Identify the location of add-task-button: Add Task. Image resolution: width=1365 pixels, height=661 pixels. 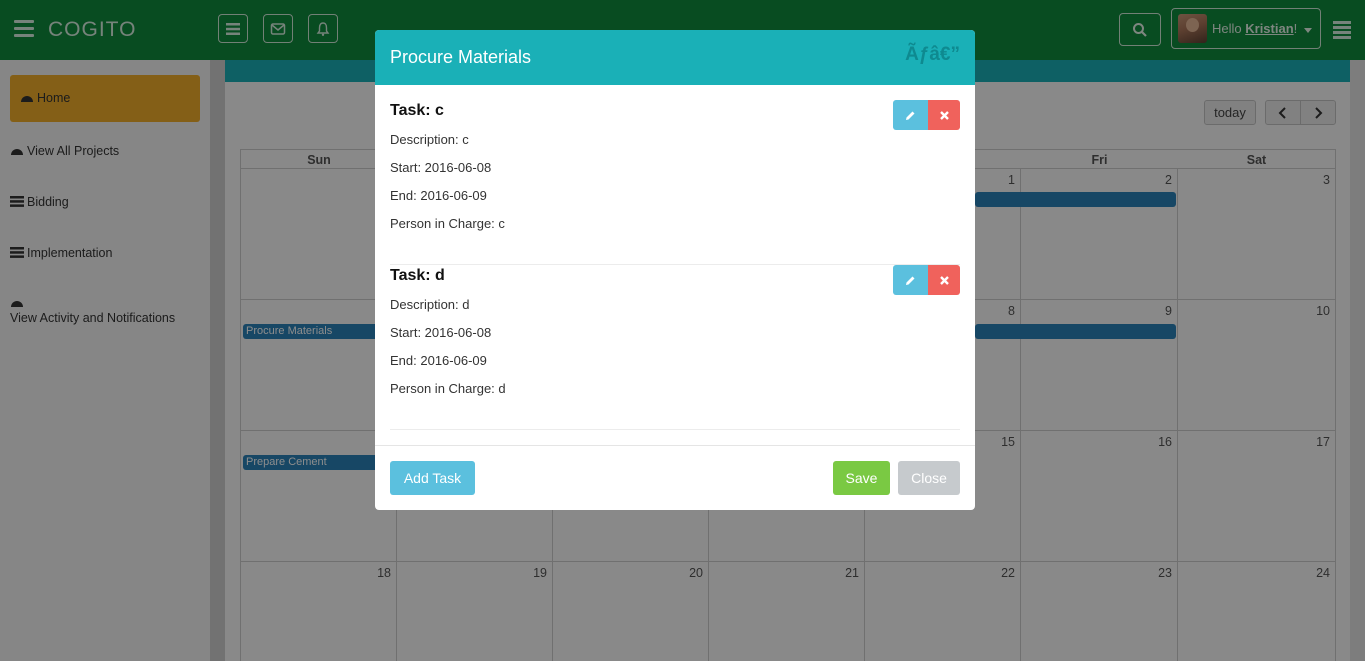
(432, 478).